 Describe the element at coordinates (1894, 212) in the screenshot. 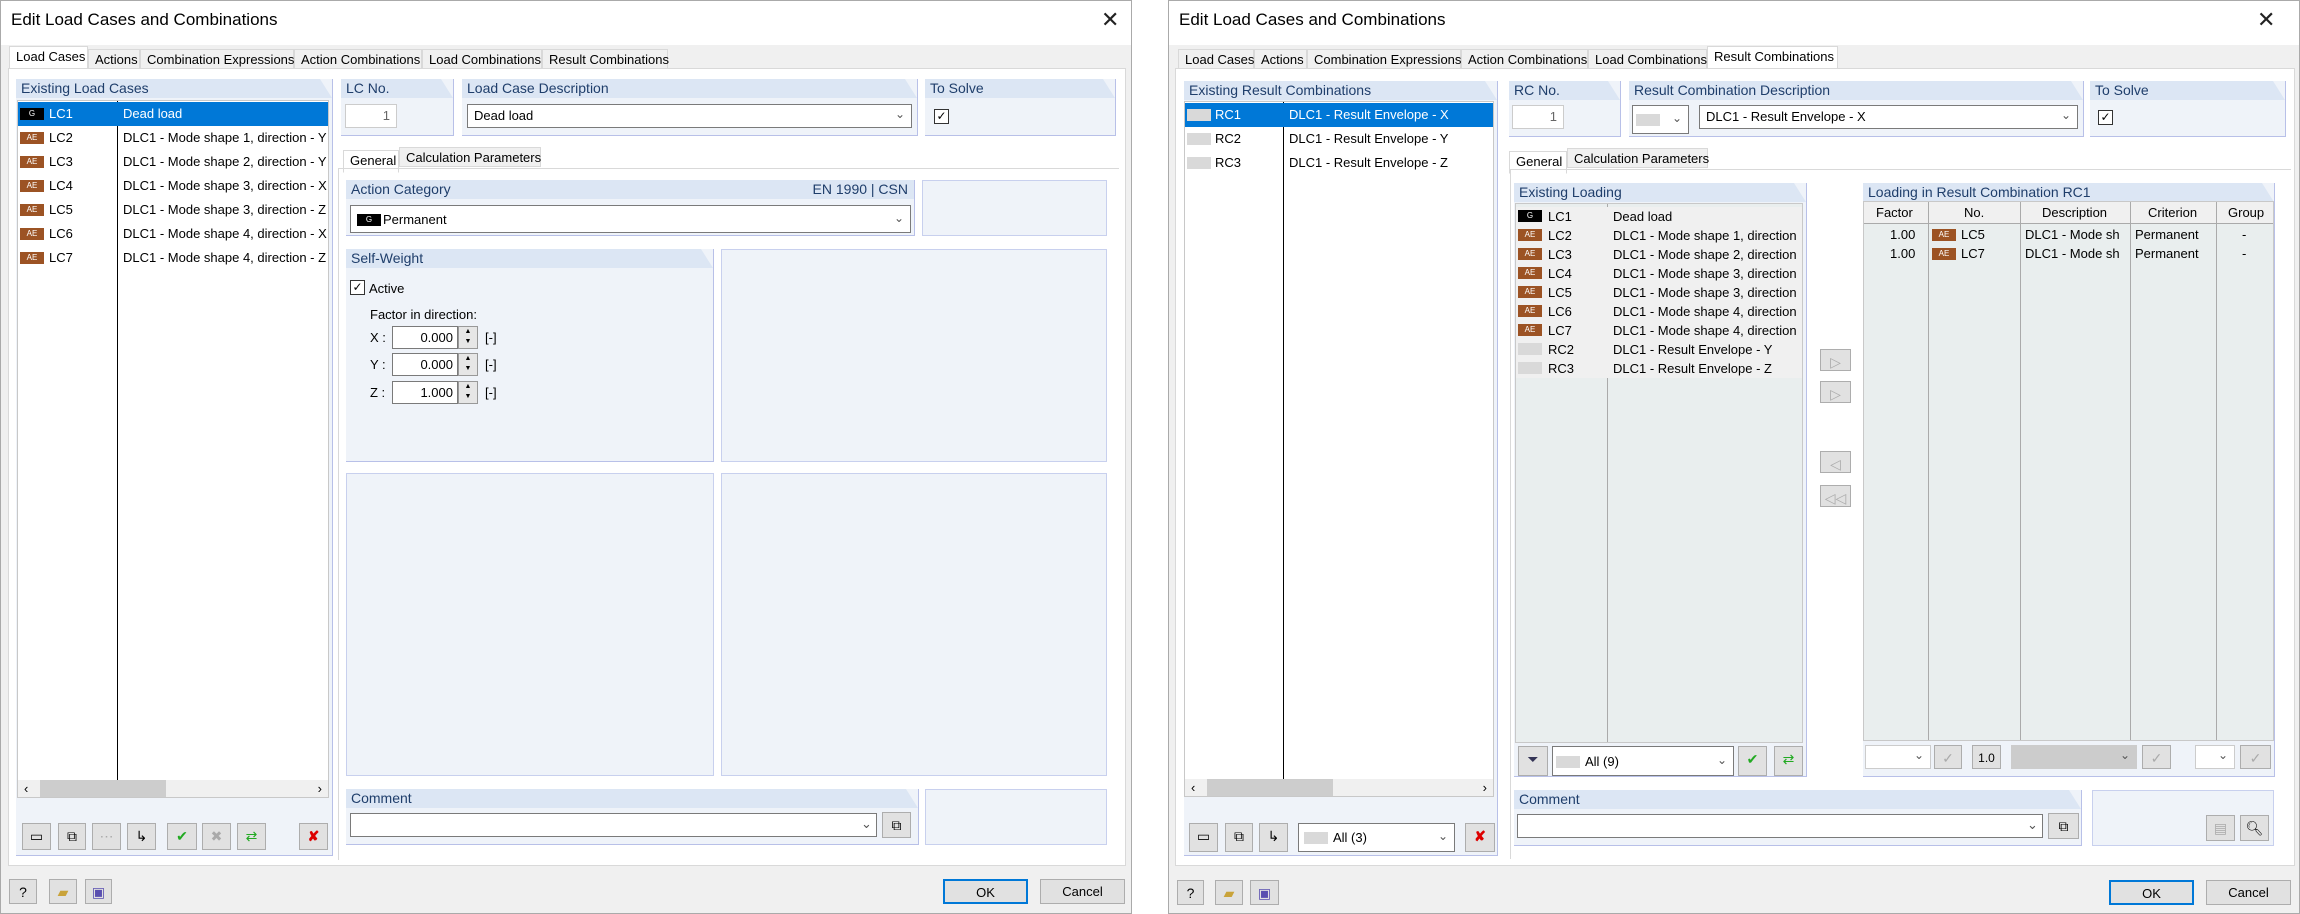

I see `column-header: Factor` at that location.